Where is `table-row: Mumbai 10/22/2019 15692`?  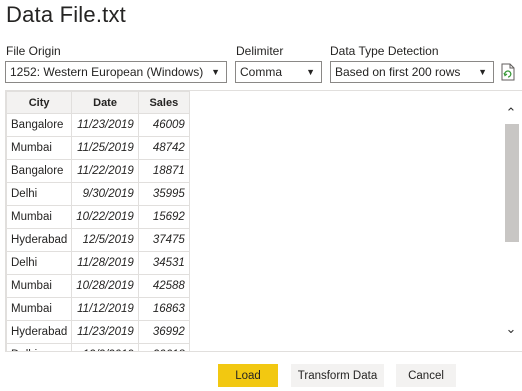 table-row: Mumbai 10/22/2019 15692 is located at coordinates (98, 217).